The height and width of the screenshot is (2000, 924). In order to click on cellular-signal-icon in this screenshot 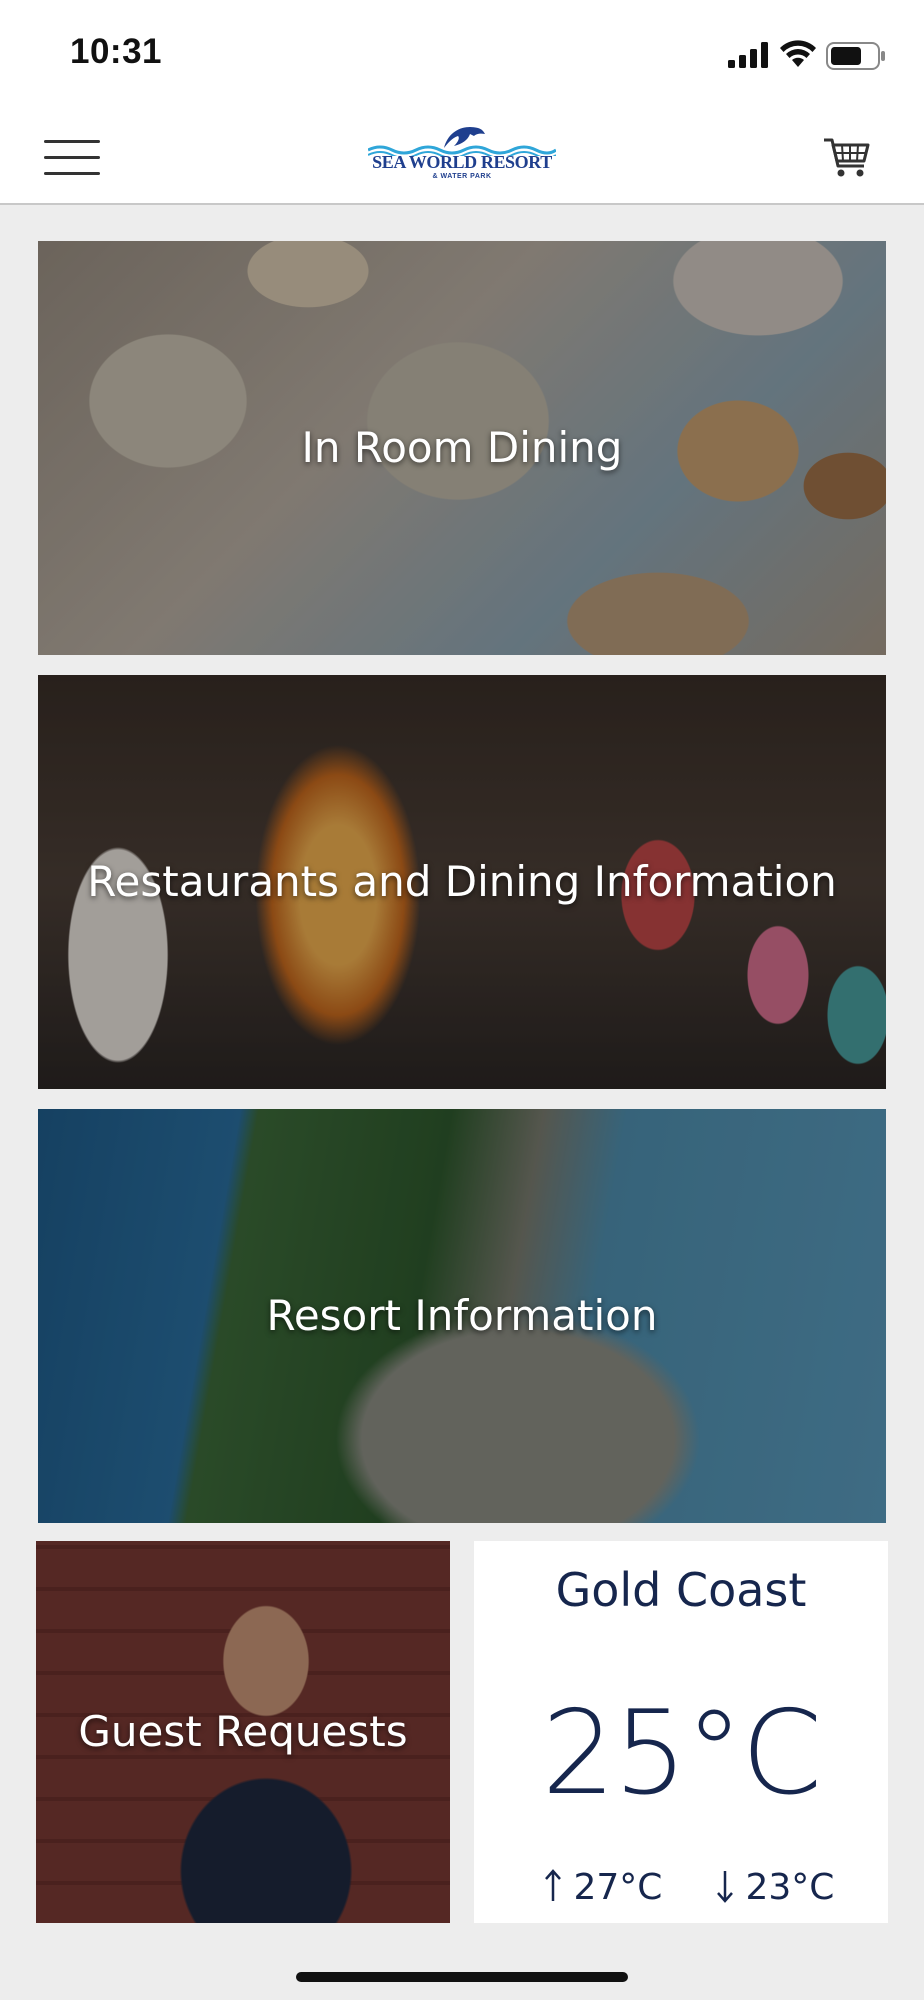, I will do `click(748, 55)`.